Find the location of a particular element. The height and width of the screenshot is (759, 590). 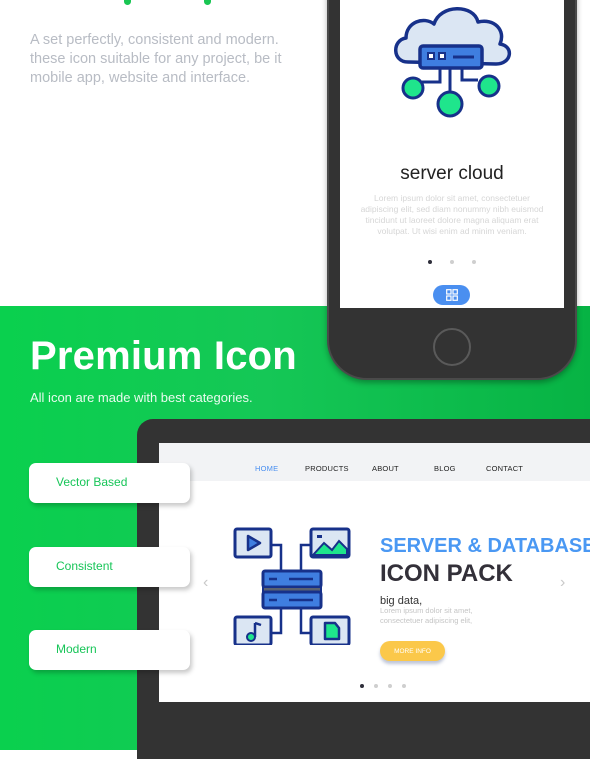

website-pagination is located at coordinates (374, 686).